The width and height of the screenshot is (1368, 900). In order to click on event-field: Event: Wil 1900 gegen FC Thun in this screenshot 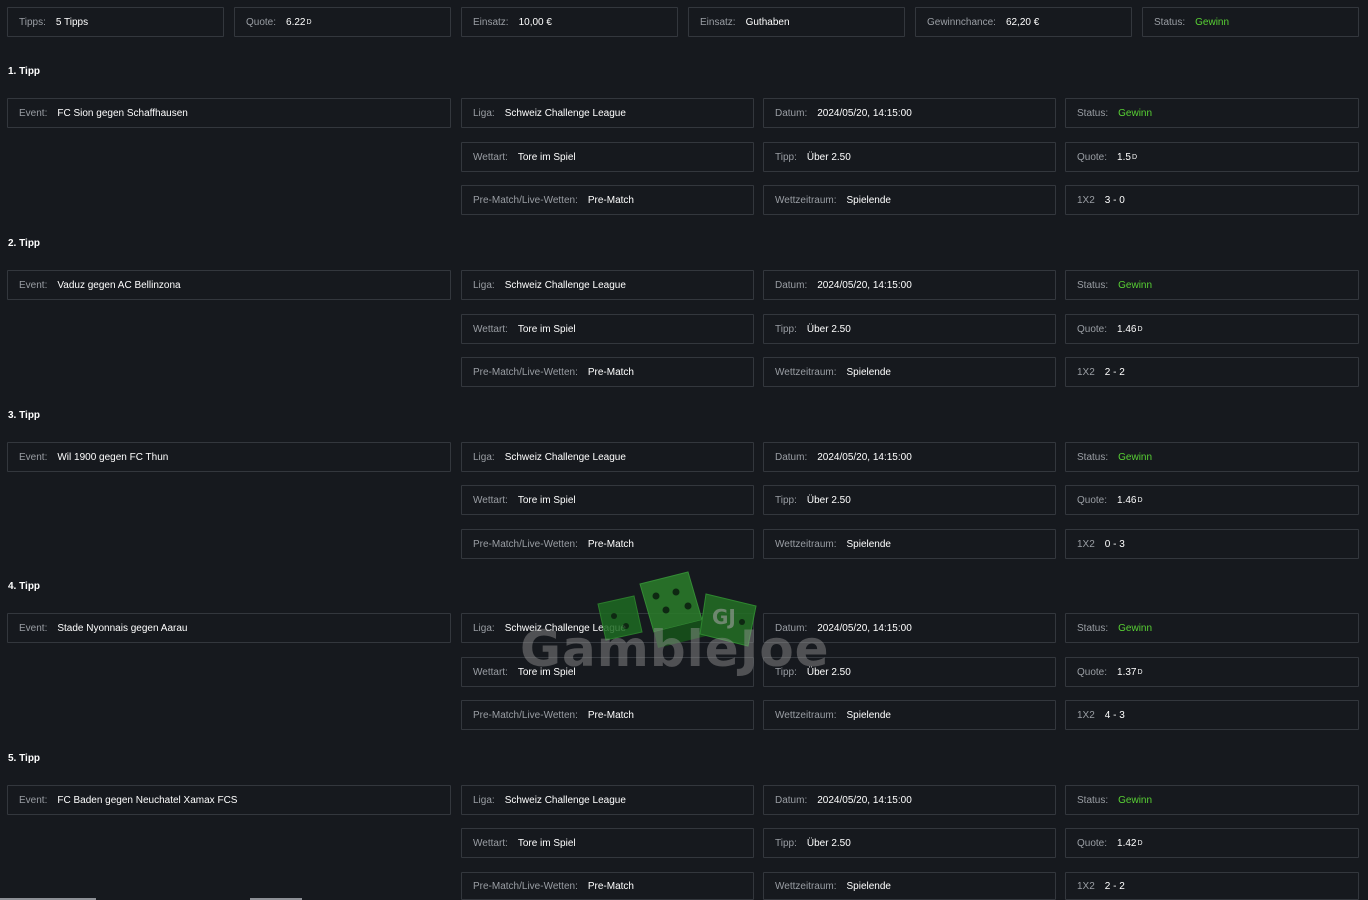, I will do `click(229, 457)`.